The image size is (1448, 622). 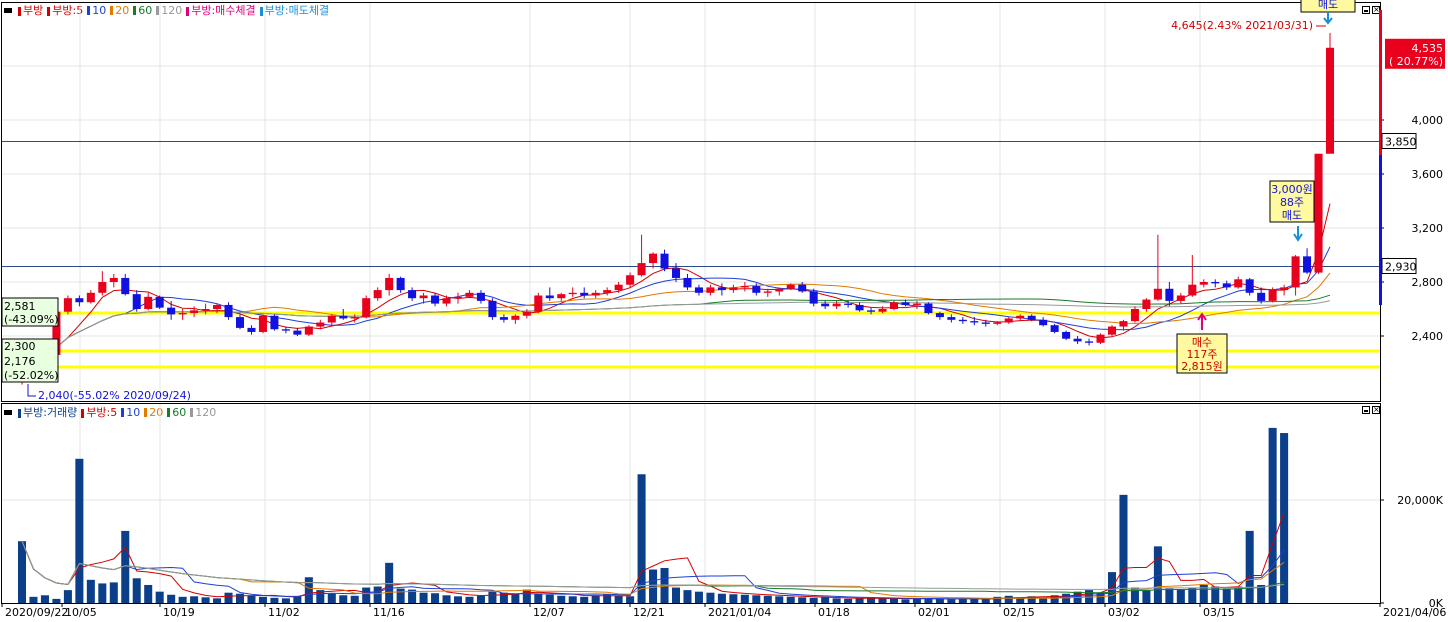 I want to click on price-tick-label: 3,200, so click(x=1428, y=228).